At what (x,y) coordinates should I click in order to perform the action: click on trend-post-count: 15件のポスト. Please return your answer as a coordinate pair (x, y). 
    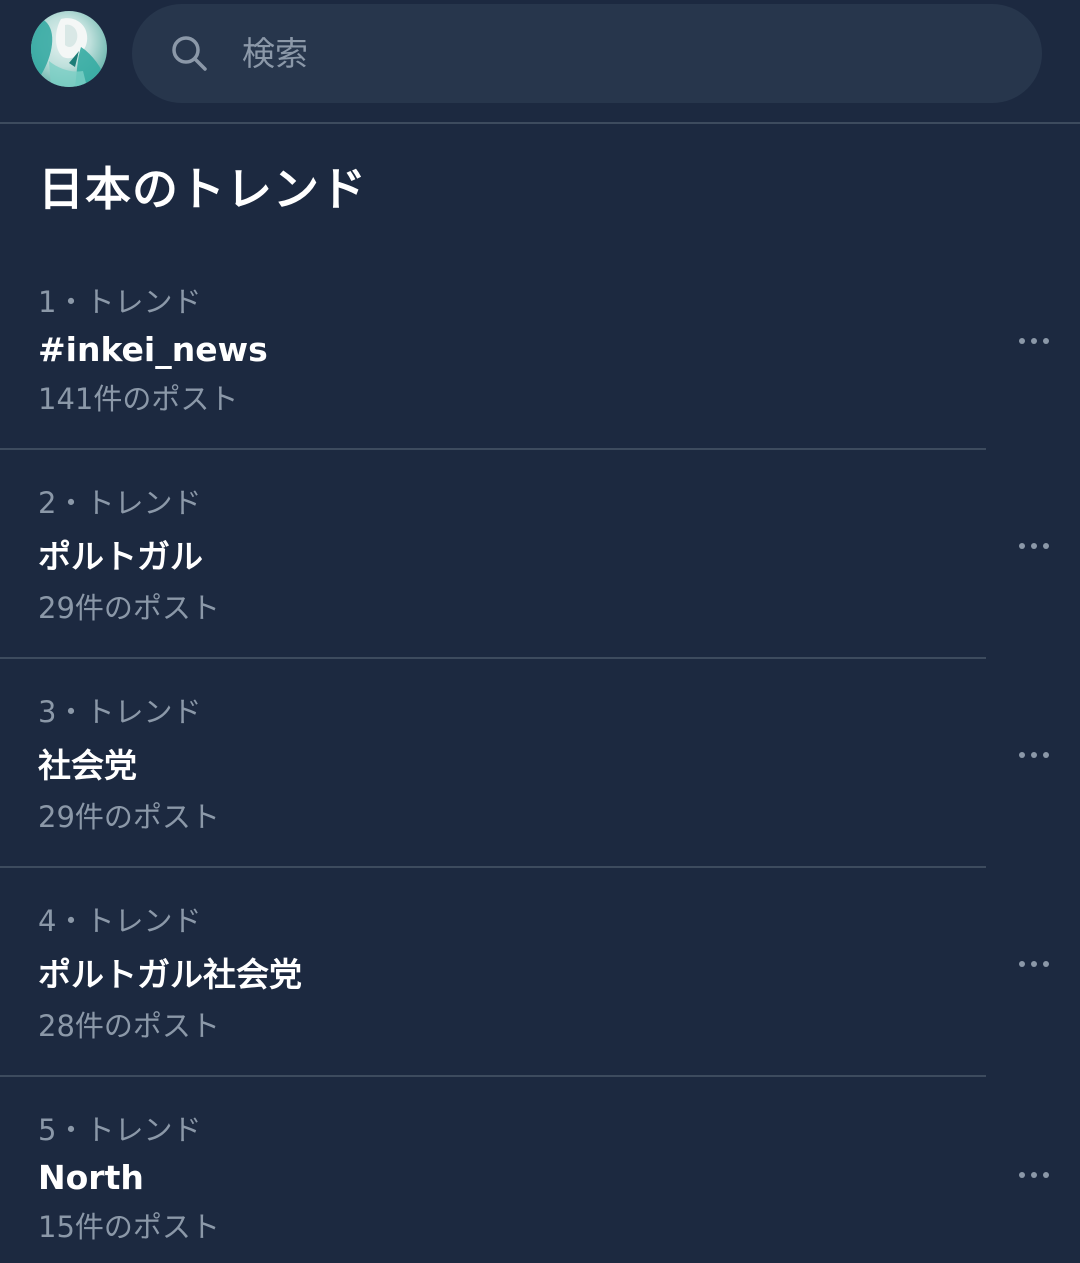
    Looking at the image, I should click on (129, 1227).